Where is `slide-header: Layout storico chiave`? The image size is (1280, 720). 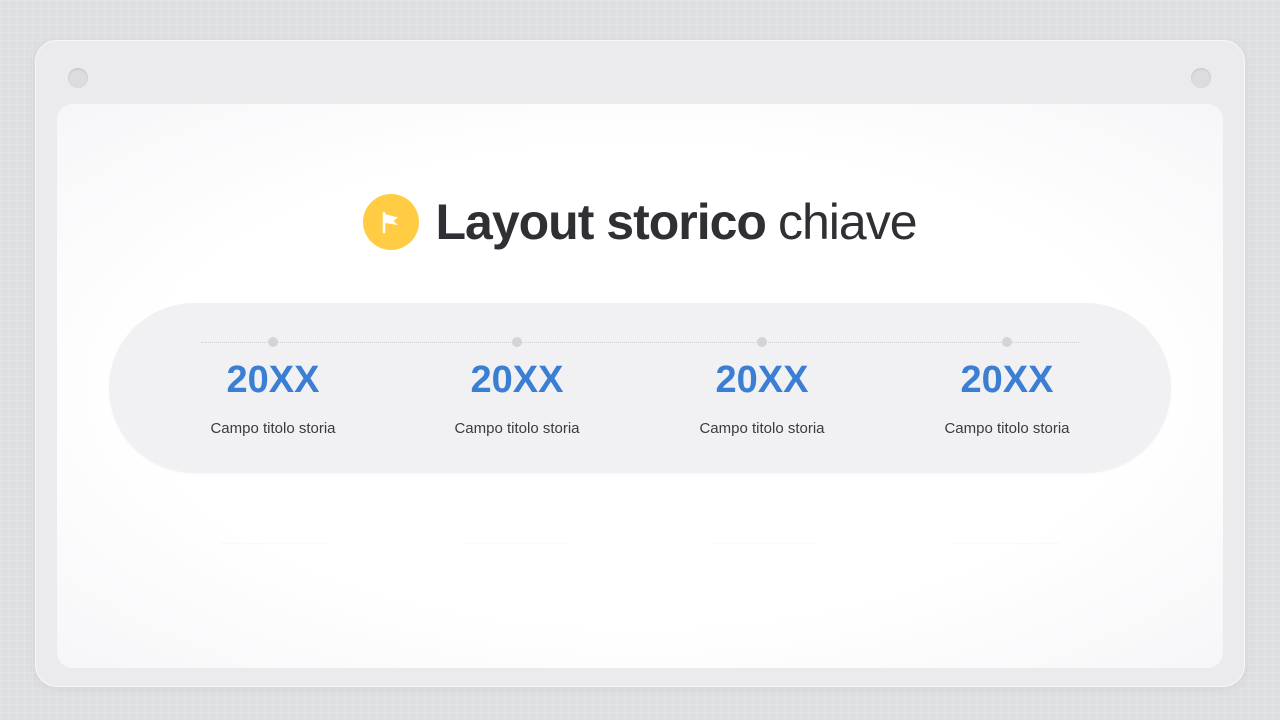 slide-header: Layout storico chiave is located at coordinates (640, 222).